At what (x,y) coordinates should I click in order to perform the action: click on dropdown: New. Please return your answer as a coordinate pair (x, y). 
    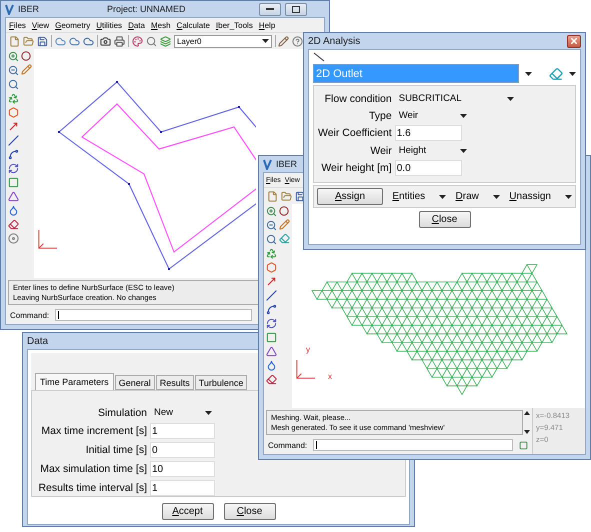
    Looking at the image, I should click on (181, 412).